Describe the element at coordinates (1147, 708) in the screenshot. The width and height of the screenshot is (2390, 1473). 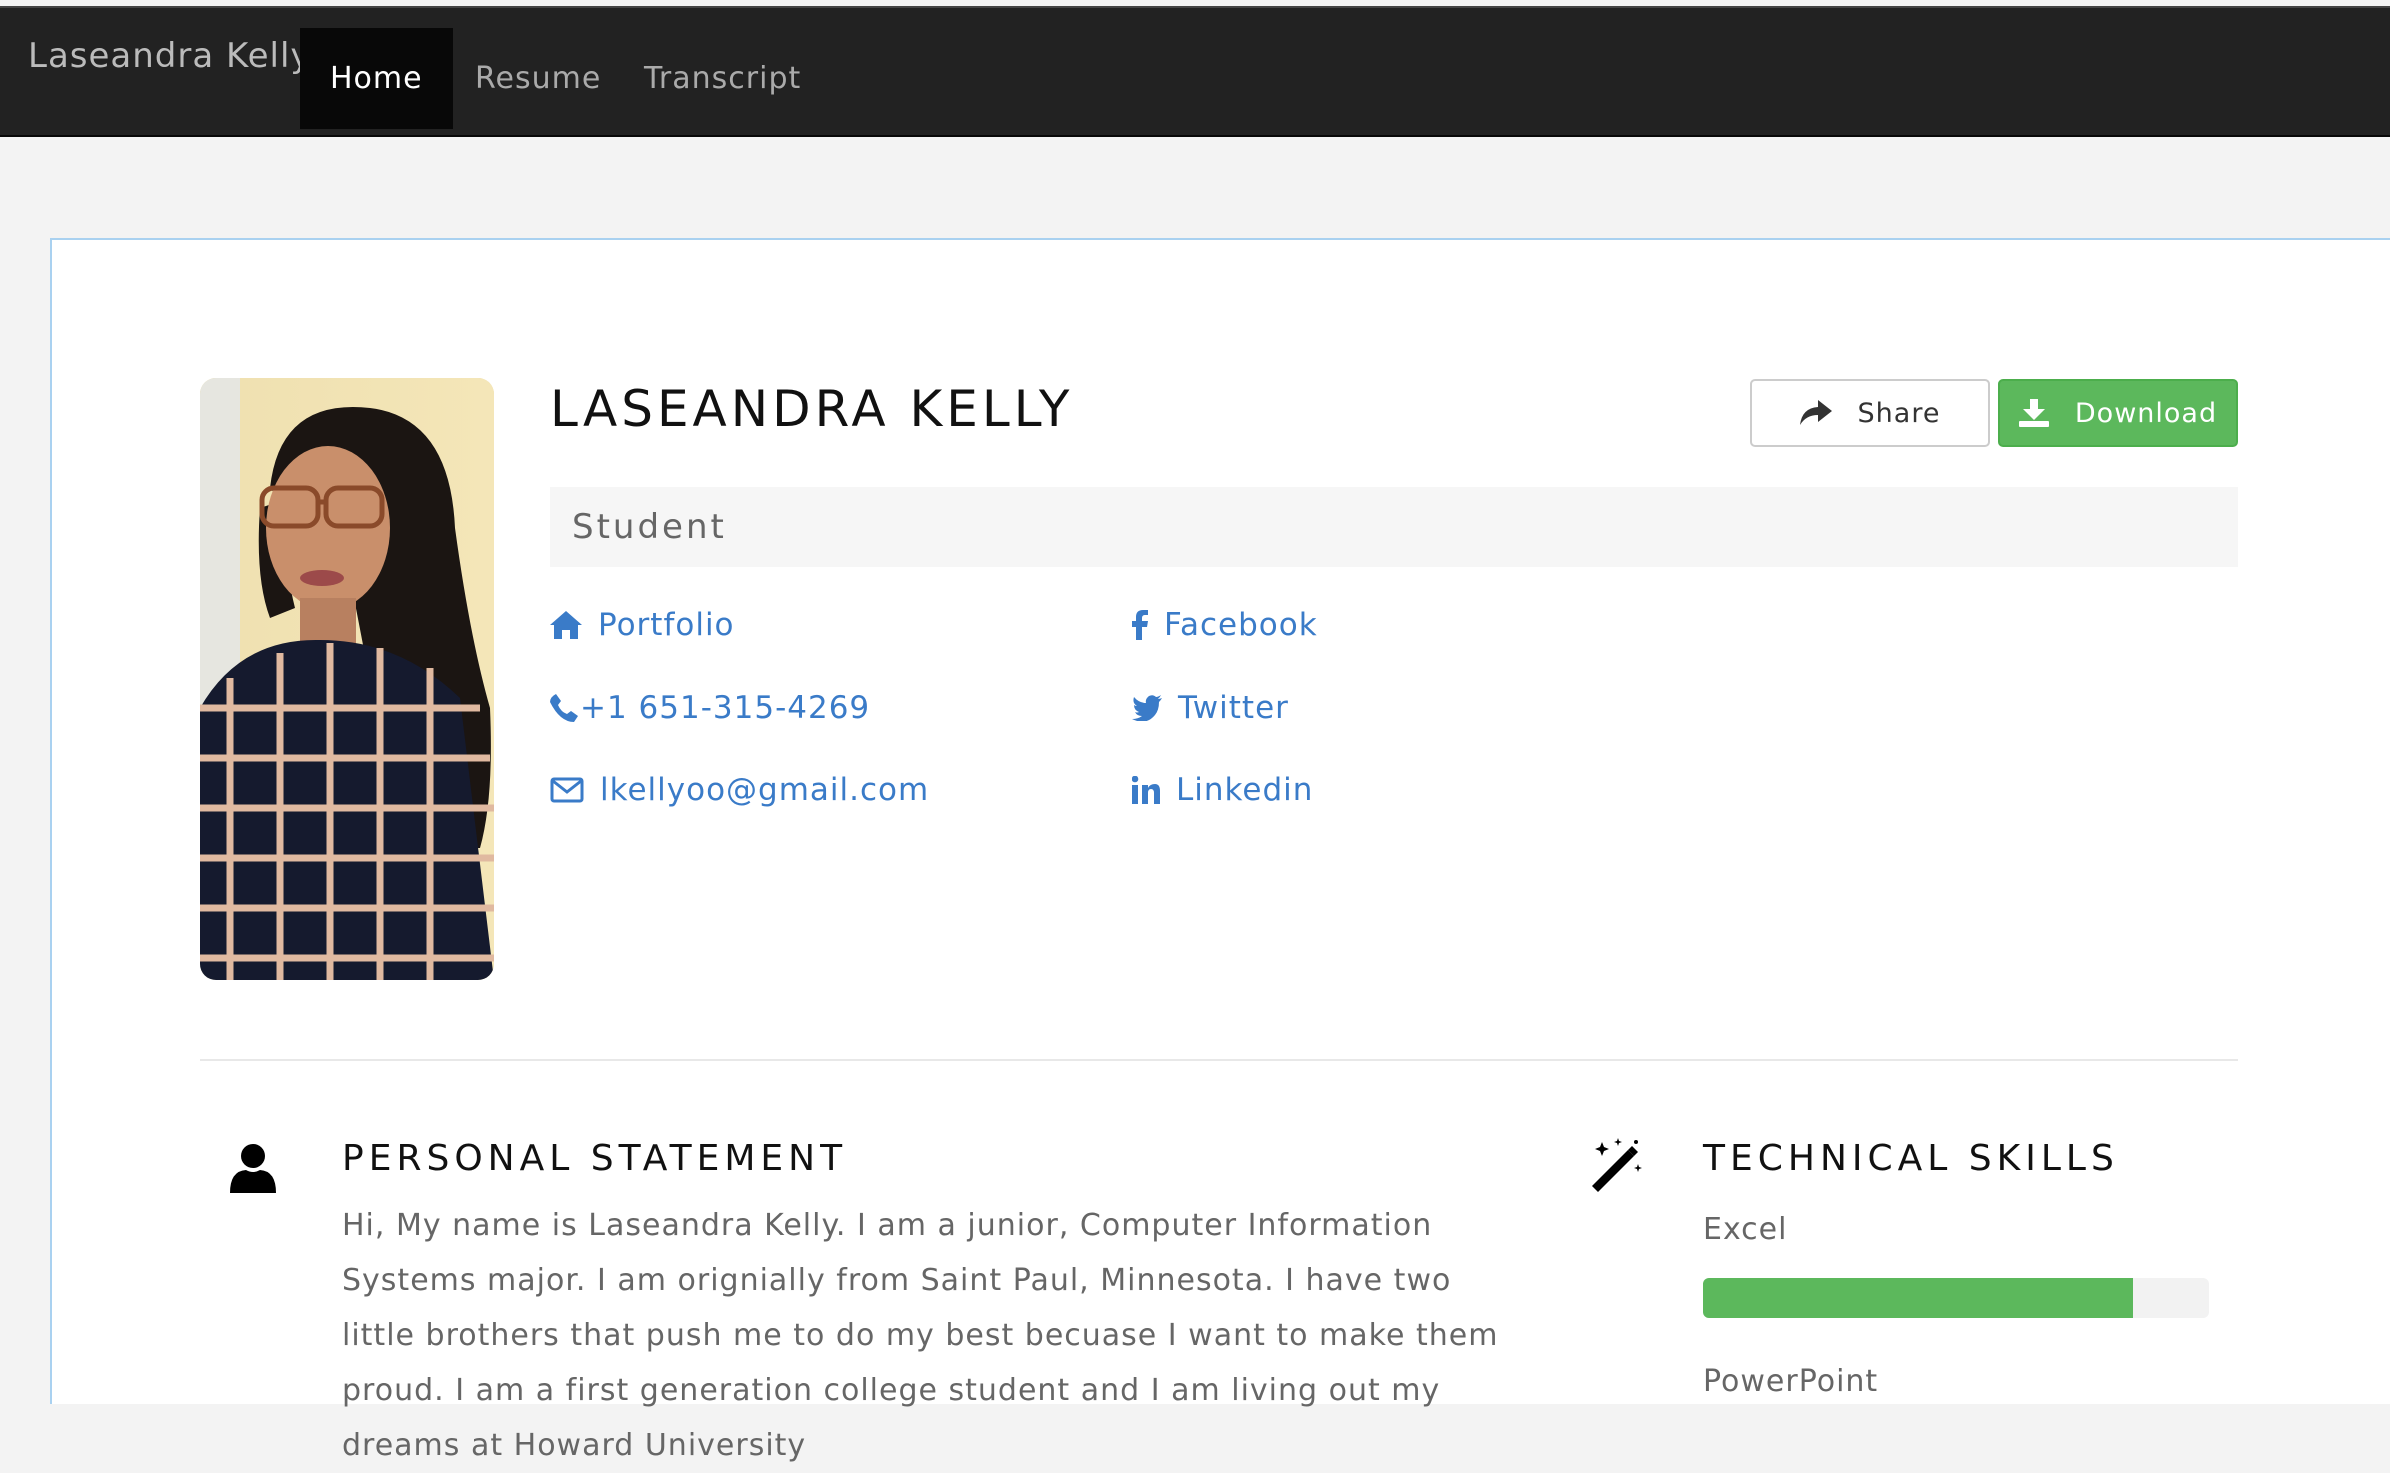
I see `twitter-icon` at that location.